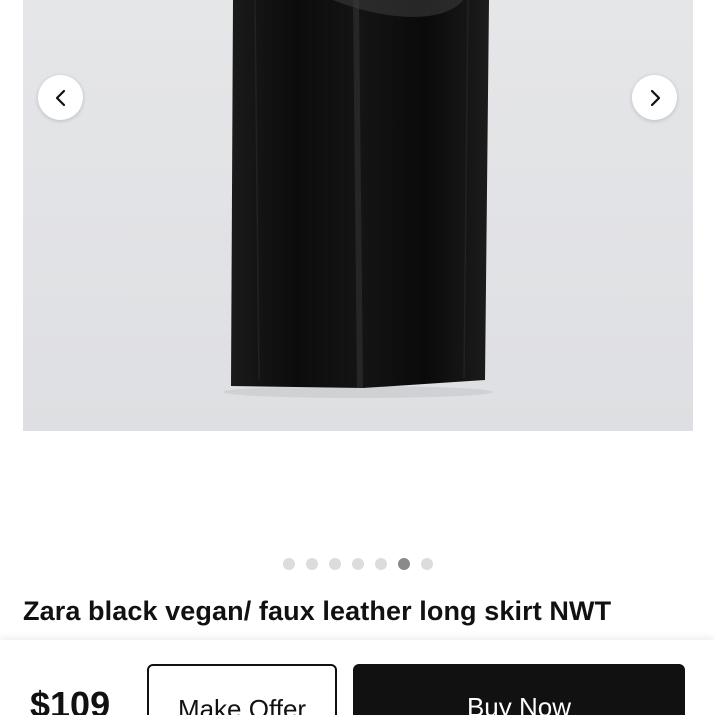  I want to click on chevron-right-icon, so click(655, 97).